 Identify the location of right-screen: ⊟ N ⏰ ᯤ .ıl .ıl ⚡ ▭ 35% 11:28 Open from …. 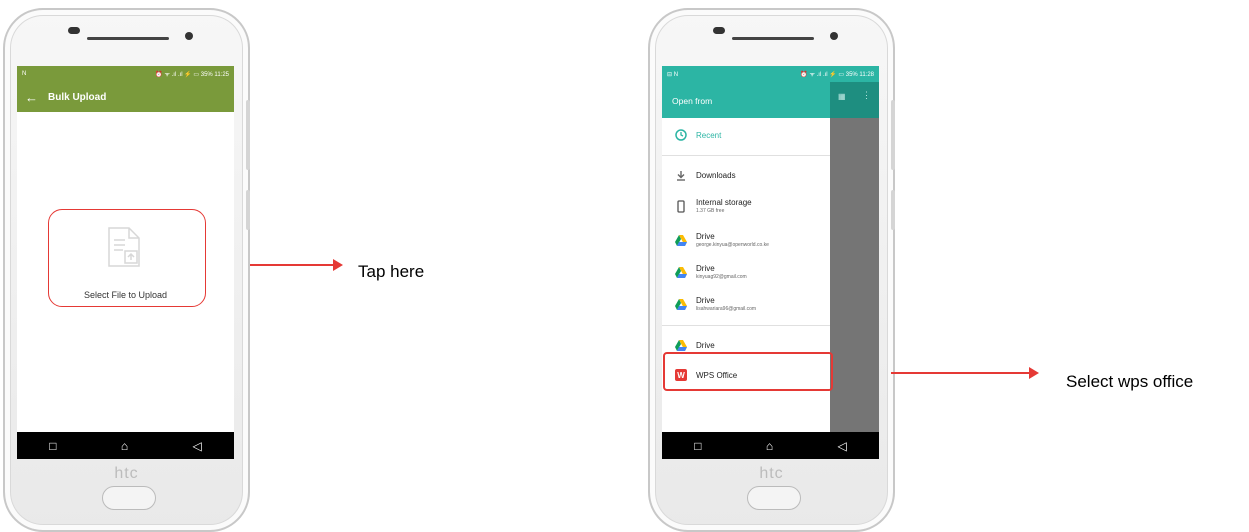
(770, 262).